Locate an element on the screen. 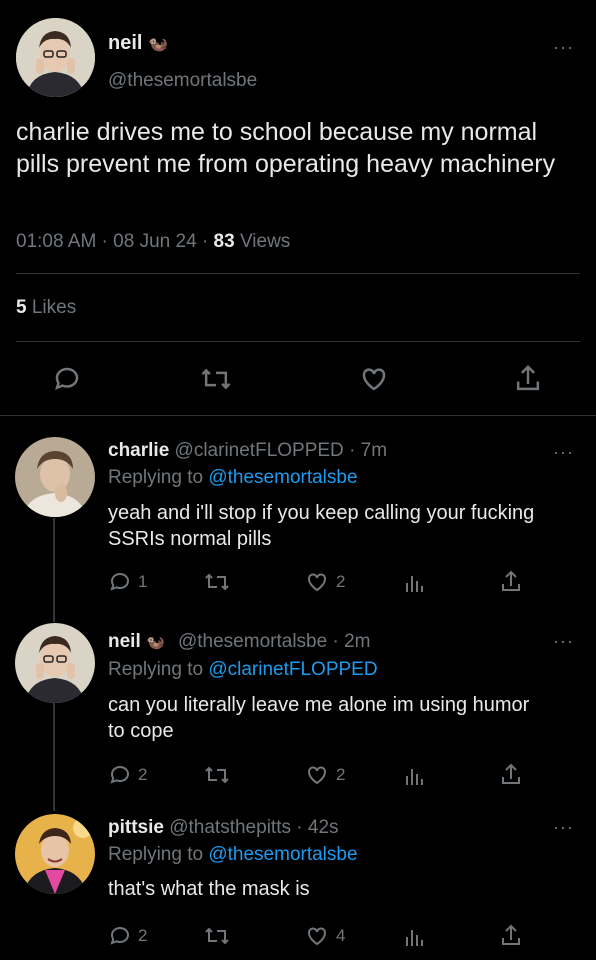 The image size is (596, 960). reply-time: · 7m is located at coordinates (368, 450).